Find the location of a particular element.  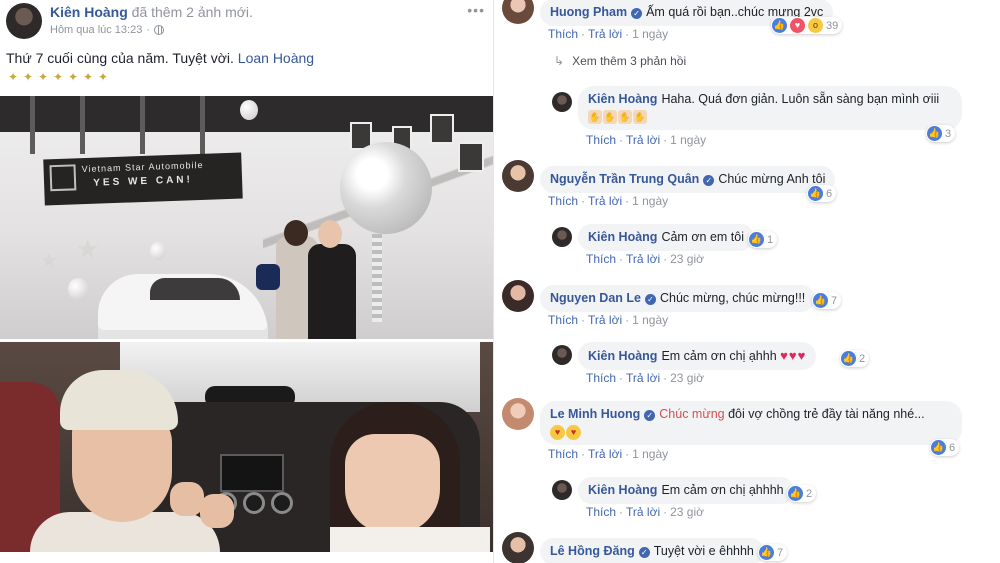

comment-bubble: Kiên Hoàng Cảm ơn em tôi is located at coordinates (666, 237).